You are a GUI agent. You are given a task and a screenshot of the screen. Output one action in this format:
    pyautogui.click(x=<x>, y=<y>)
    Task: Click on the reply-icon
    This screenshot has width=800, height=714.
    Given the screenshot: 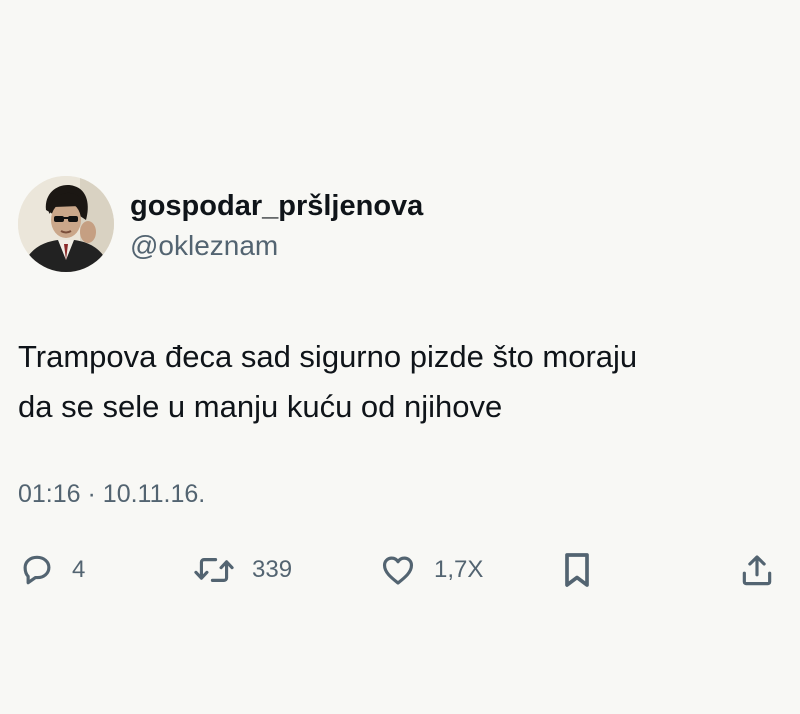 What is the action you would take?
    pyautogui.click(x=37, y=570)
    